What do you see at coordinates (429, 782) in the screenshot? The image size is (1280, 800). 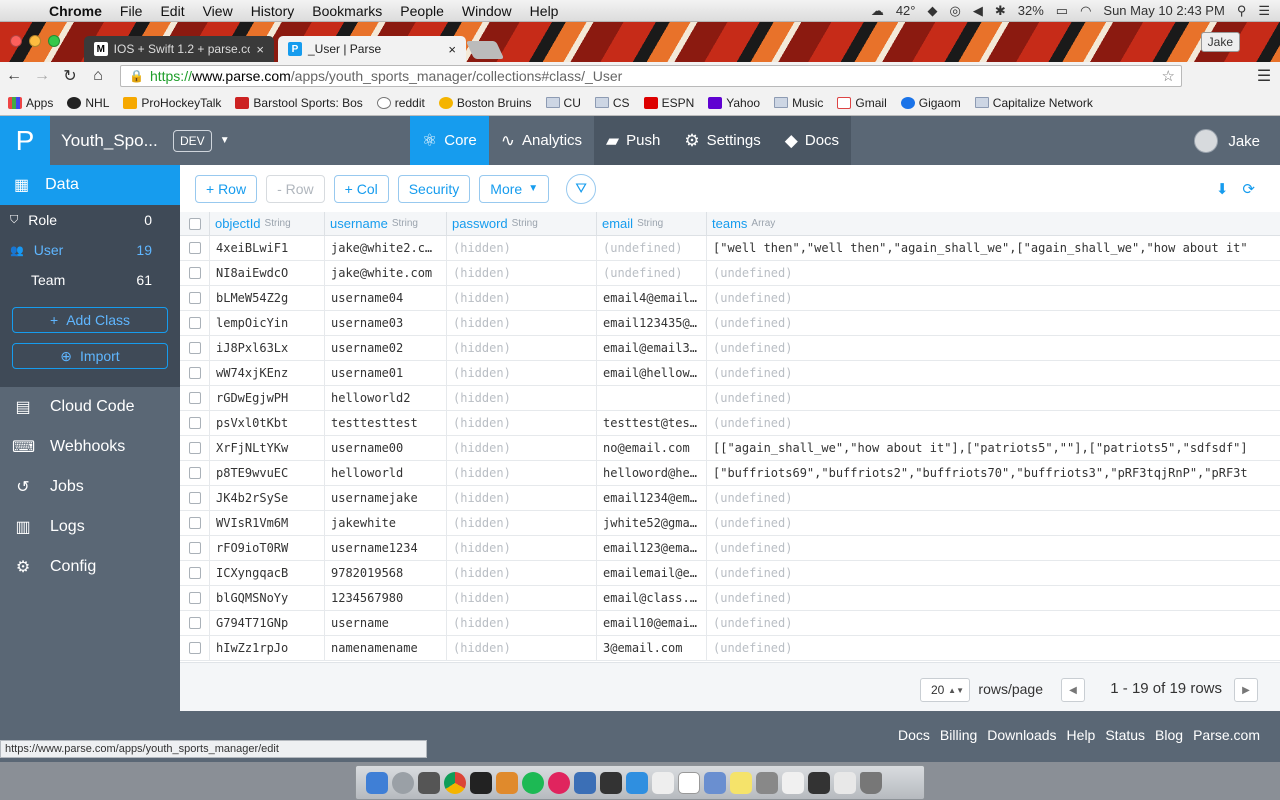 I see `photo-booth-icon` at bounding box center [429, 782].